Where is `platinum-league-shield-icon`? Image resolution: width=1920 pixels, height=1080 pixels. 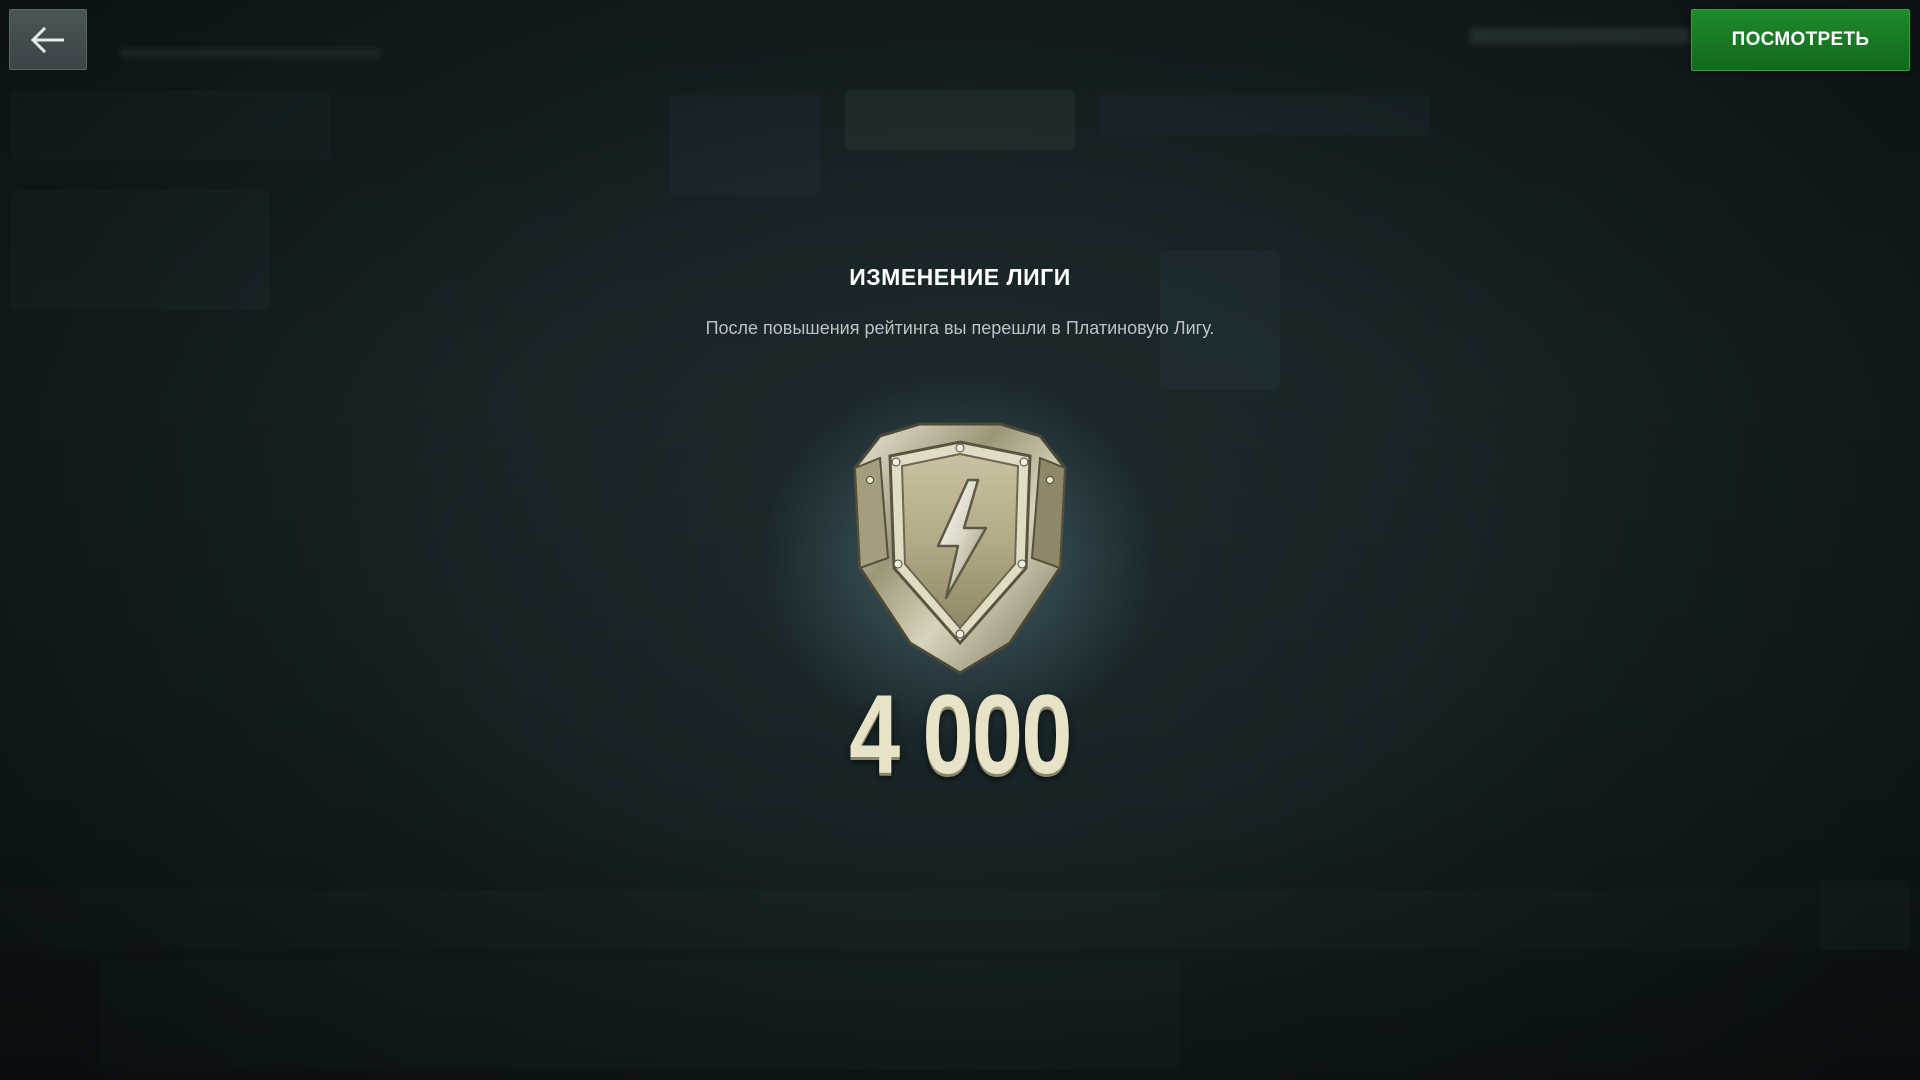 platinum-league-shield-icon is located at coordinates (960, 548).